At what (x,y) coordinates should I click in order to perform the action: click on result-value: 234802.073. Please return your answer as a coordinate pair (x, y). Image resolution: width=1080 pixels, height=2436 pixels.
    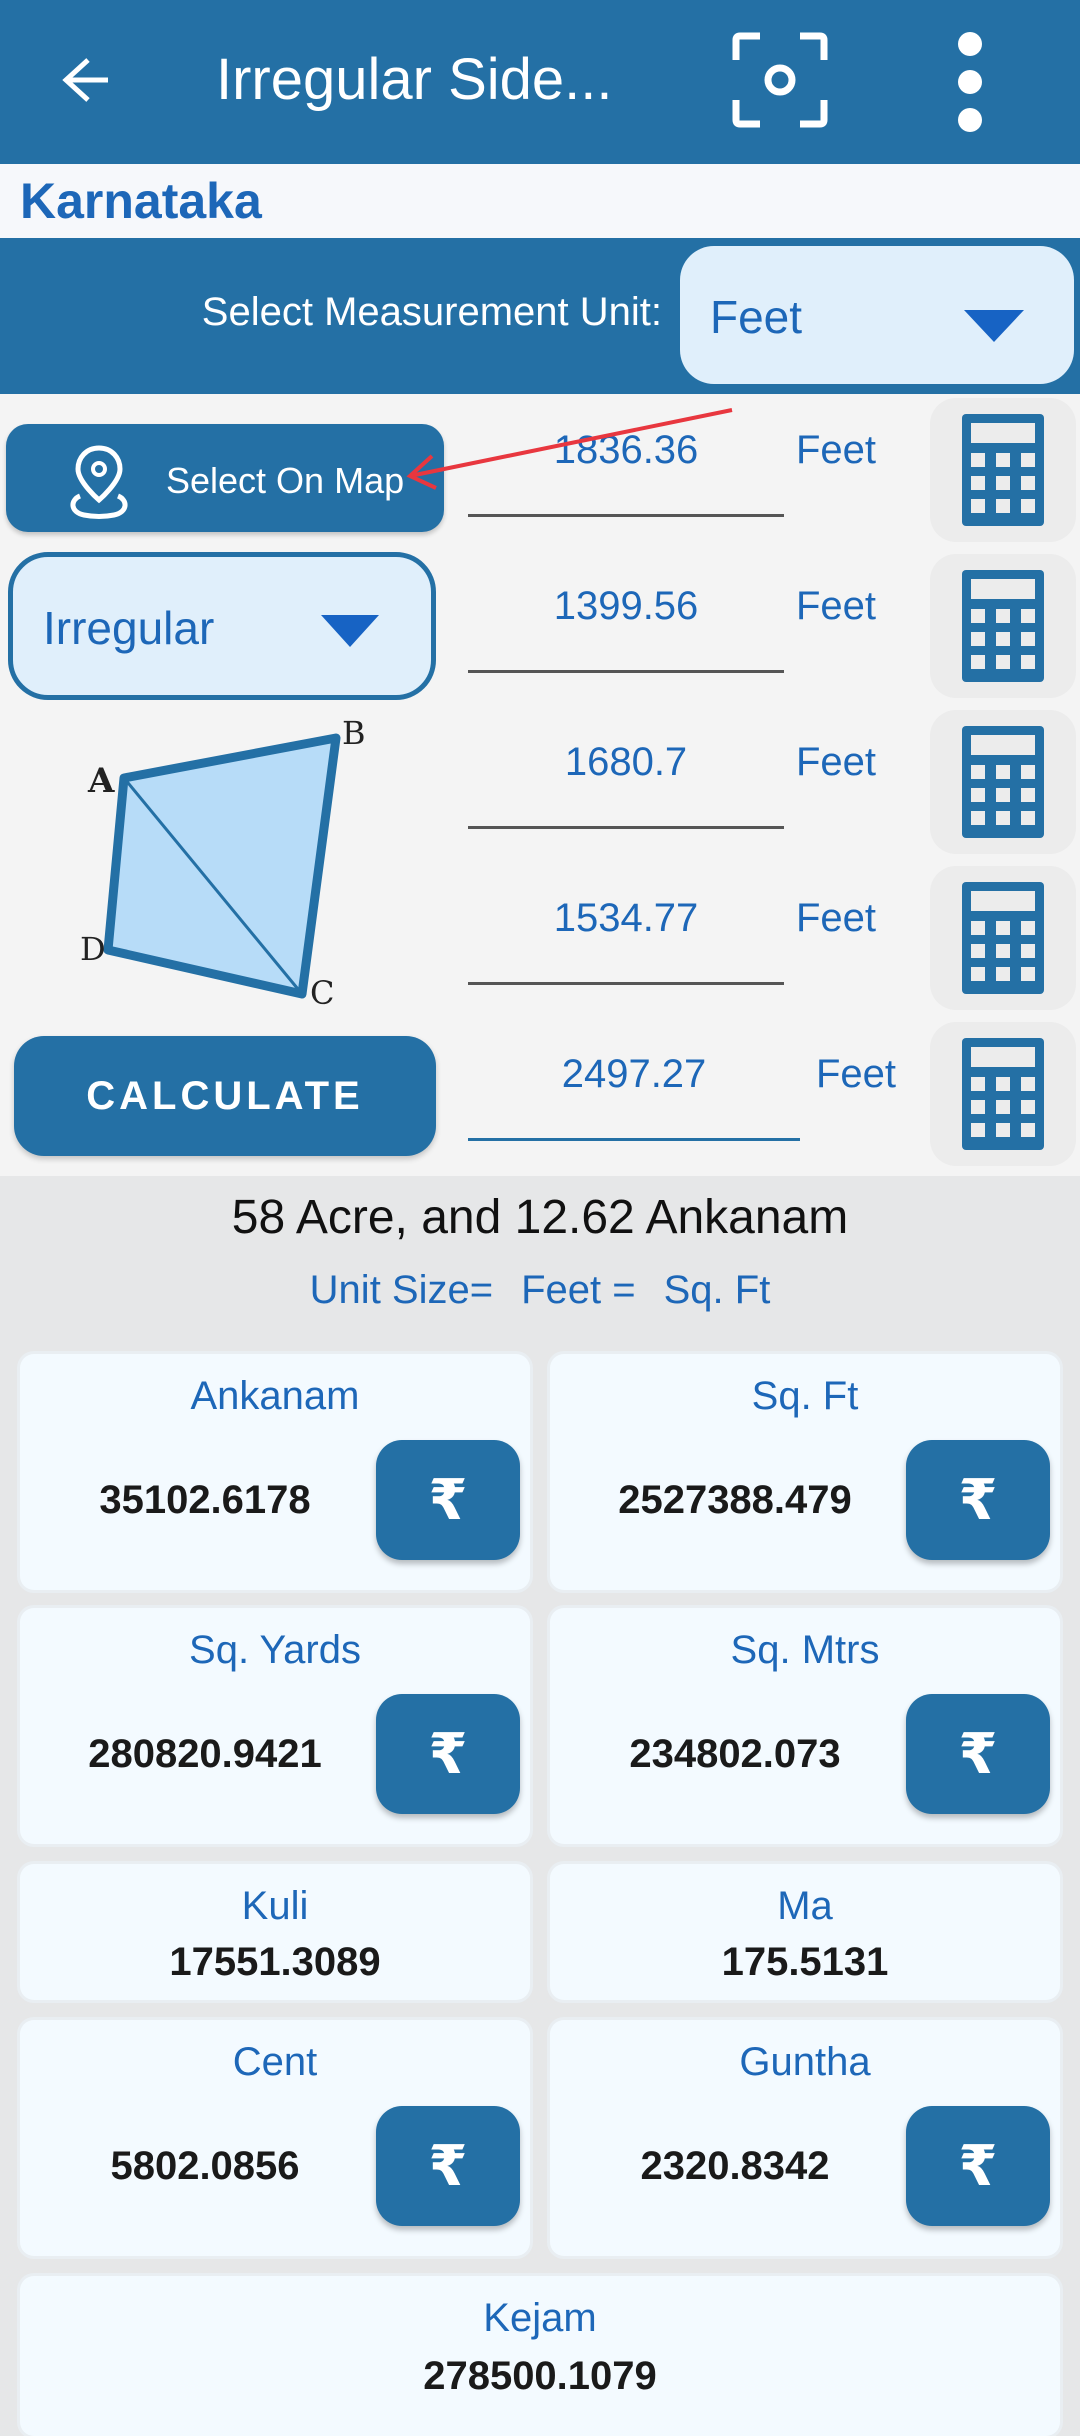
    Looking at the image, I should click on (735, 1754).